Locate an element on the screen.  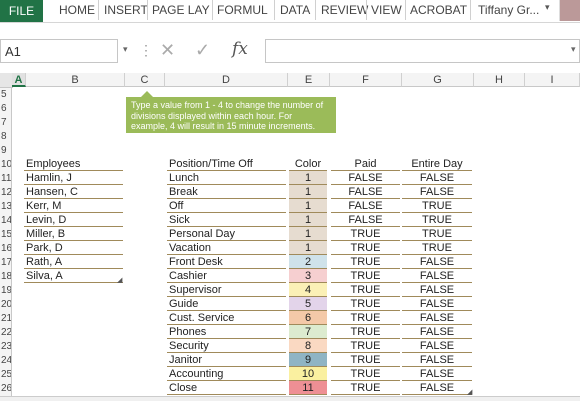
position-cell: Off is located at coordinates (226, 206).